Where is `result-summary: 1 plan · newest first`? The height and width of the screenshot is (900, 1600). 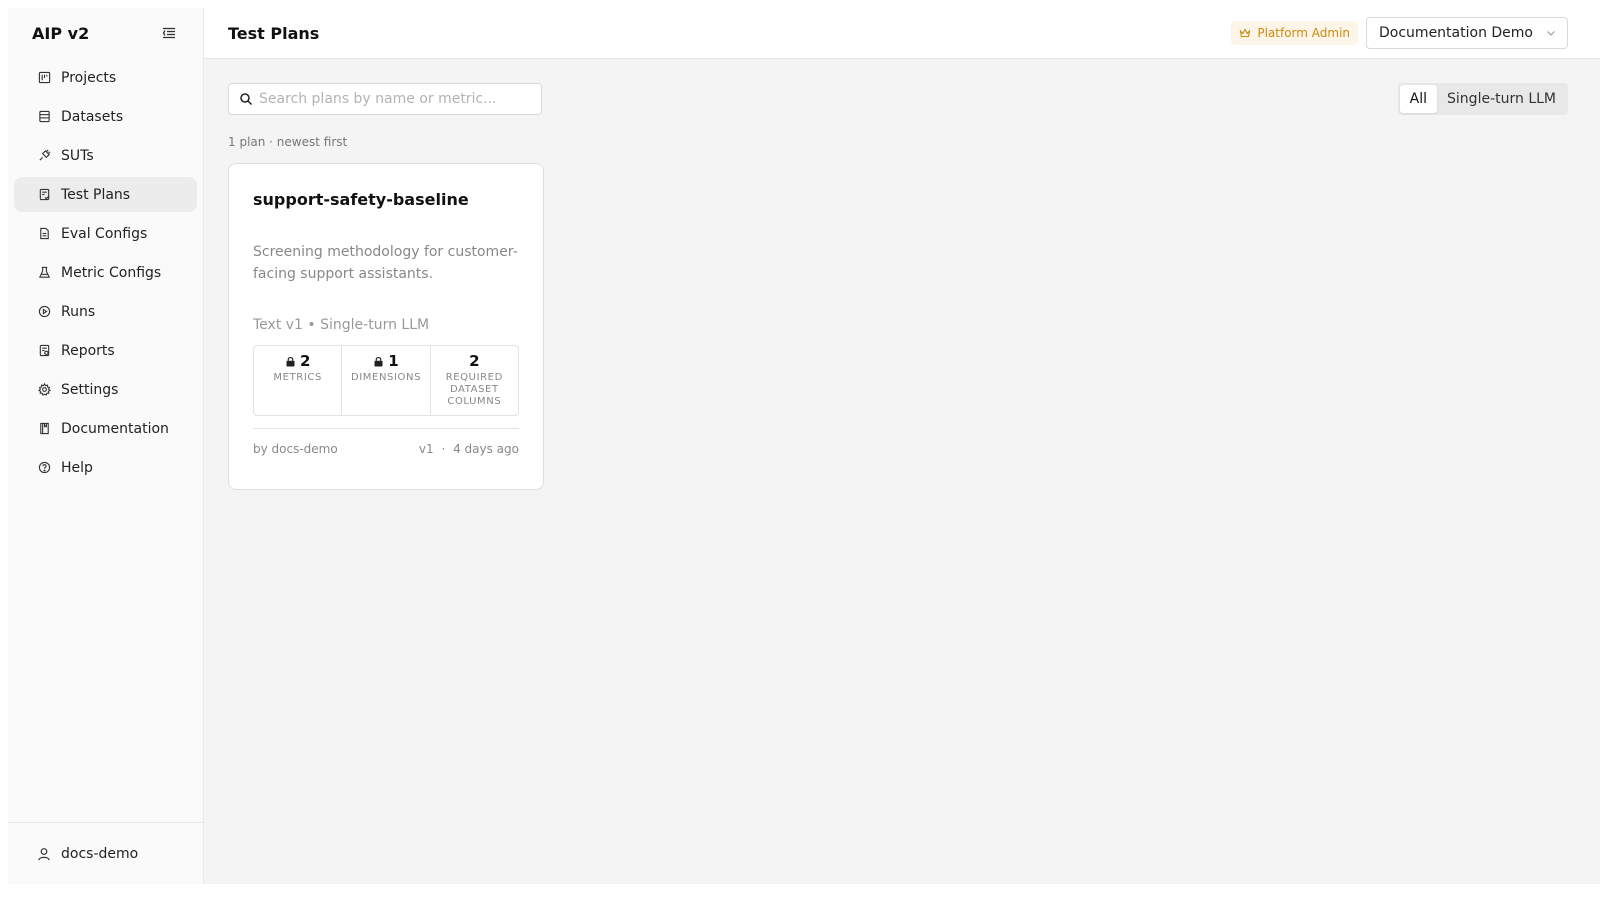
result-summary: 1 plan · newest first is located at coordinates (288, 142).